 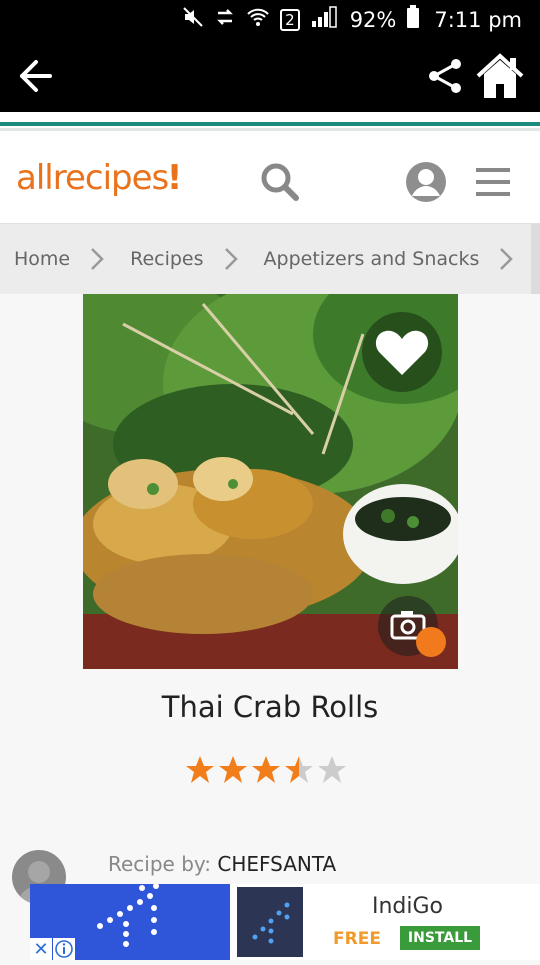 What do you see at coordinates (325, 20) in the screenshot?
I see `signal-icon` at bounding box center [325, 20].